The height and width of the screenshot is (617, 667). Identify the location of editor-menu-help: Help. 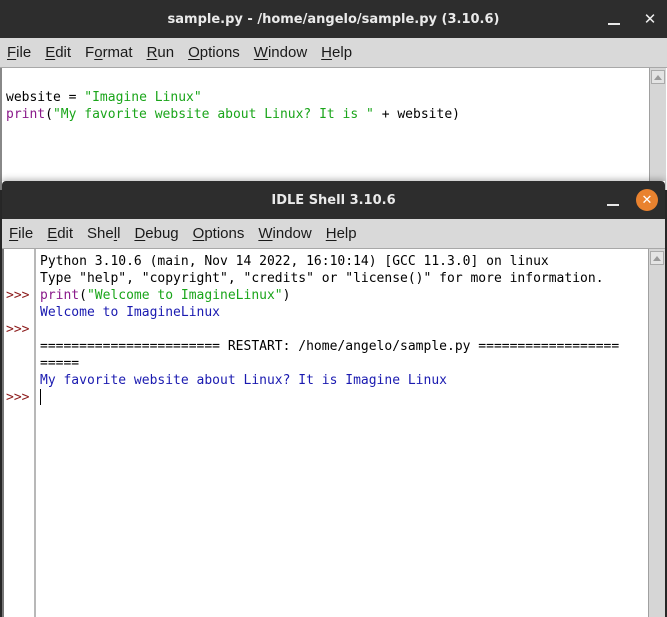
(336, 52).